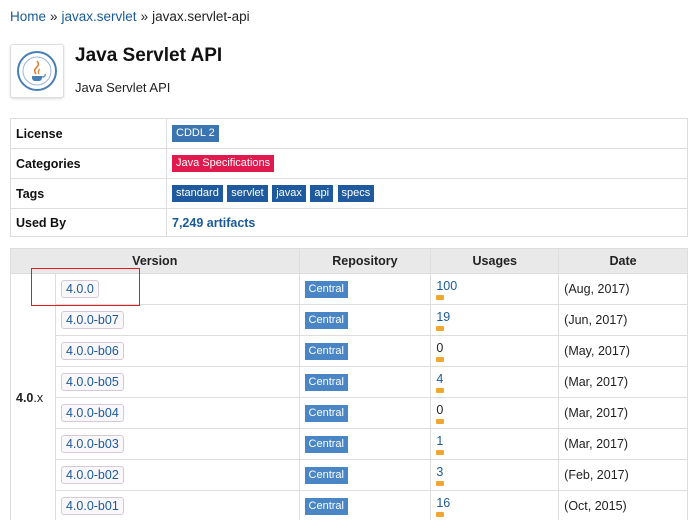 This screenshot has width=690, height=520. Describe the element at coordinates (79, 289) in the screenshot. I see `version-link: 4.0.0` at that location.